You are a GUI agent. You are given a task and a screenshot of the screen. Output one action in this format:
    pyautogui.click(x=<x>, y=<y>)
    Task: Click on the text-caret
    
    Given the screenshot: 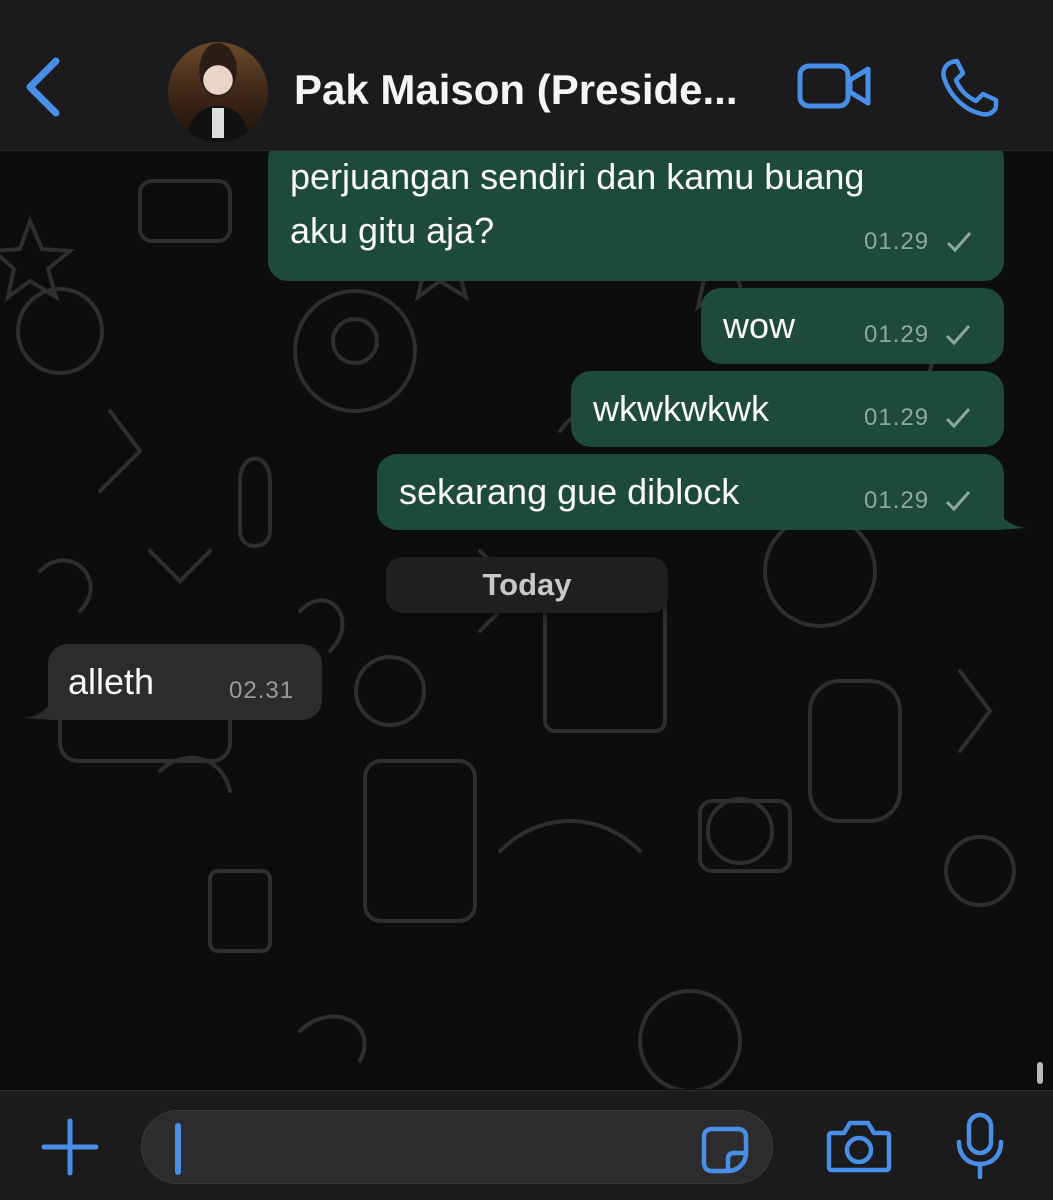 What is the action you would take?
    pyautogui.click(x=178, y=1149)
    